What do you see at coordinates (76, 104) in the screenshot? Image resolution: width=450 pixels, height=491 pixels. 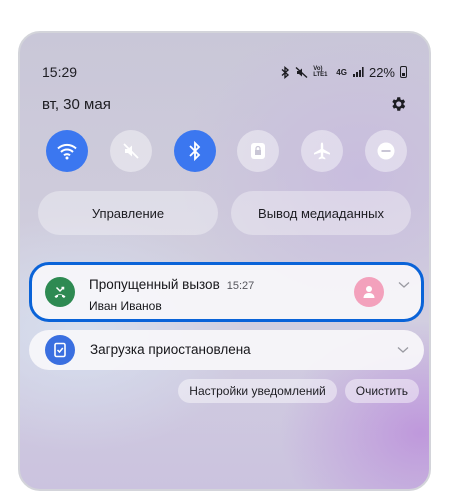 I see `date-label: вт, 30 мая` at bounding box center [76, 104].